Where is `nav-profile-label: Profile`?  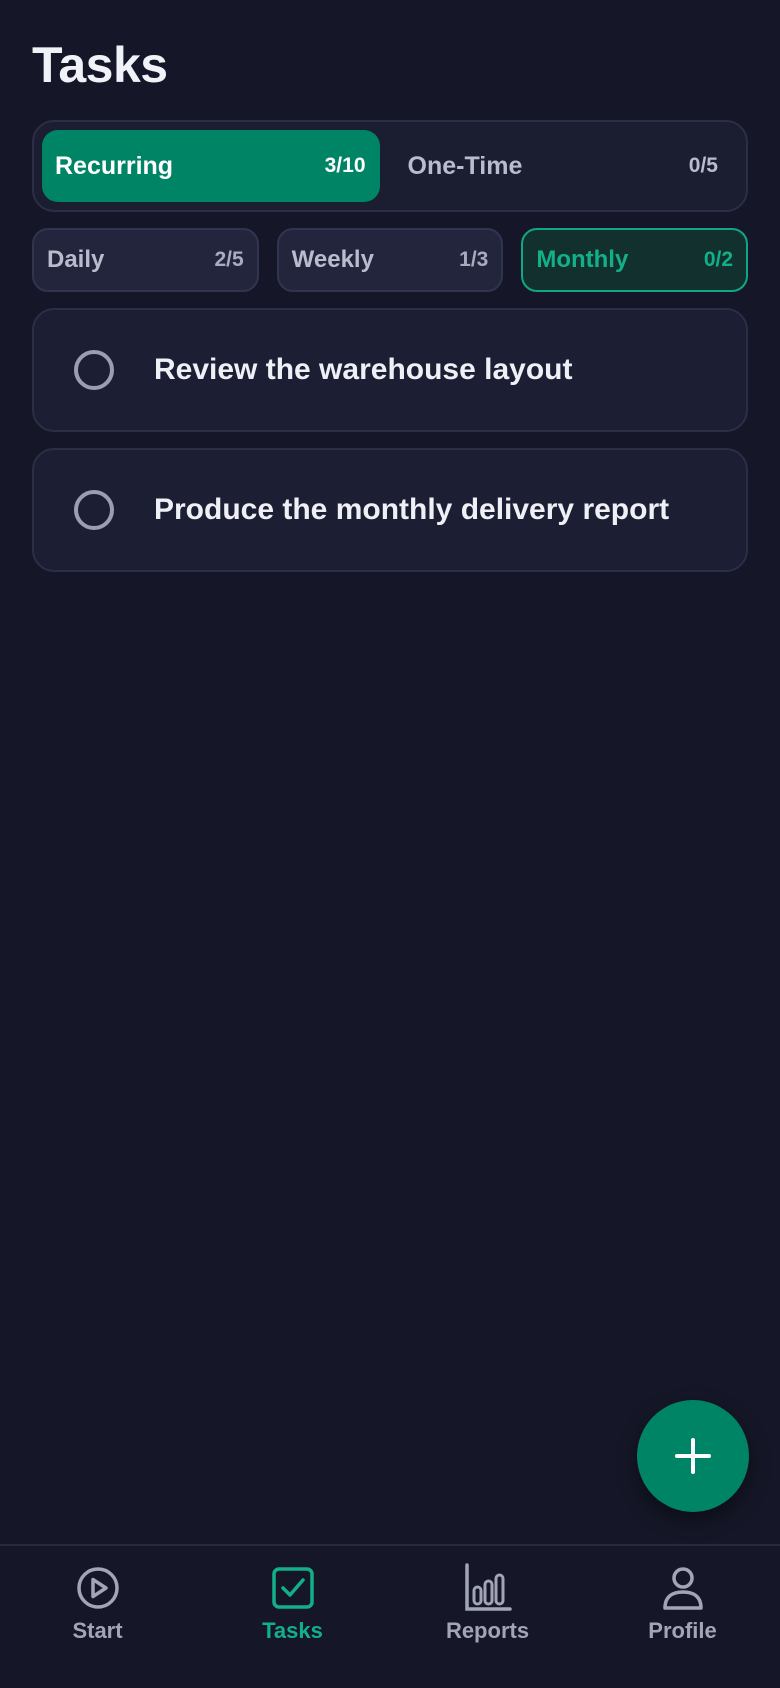 nav-profile-label: Profile is located at coordinates (682, 1630).